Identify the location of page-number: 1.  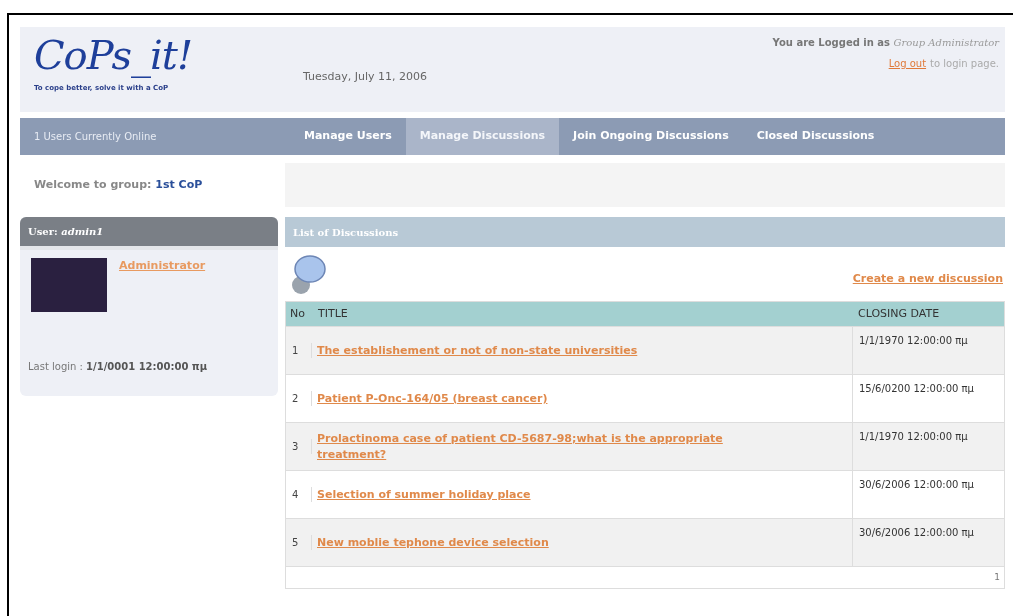
(997, 577).